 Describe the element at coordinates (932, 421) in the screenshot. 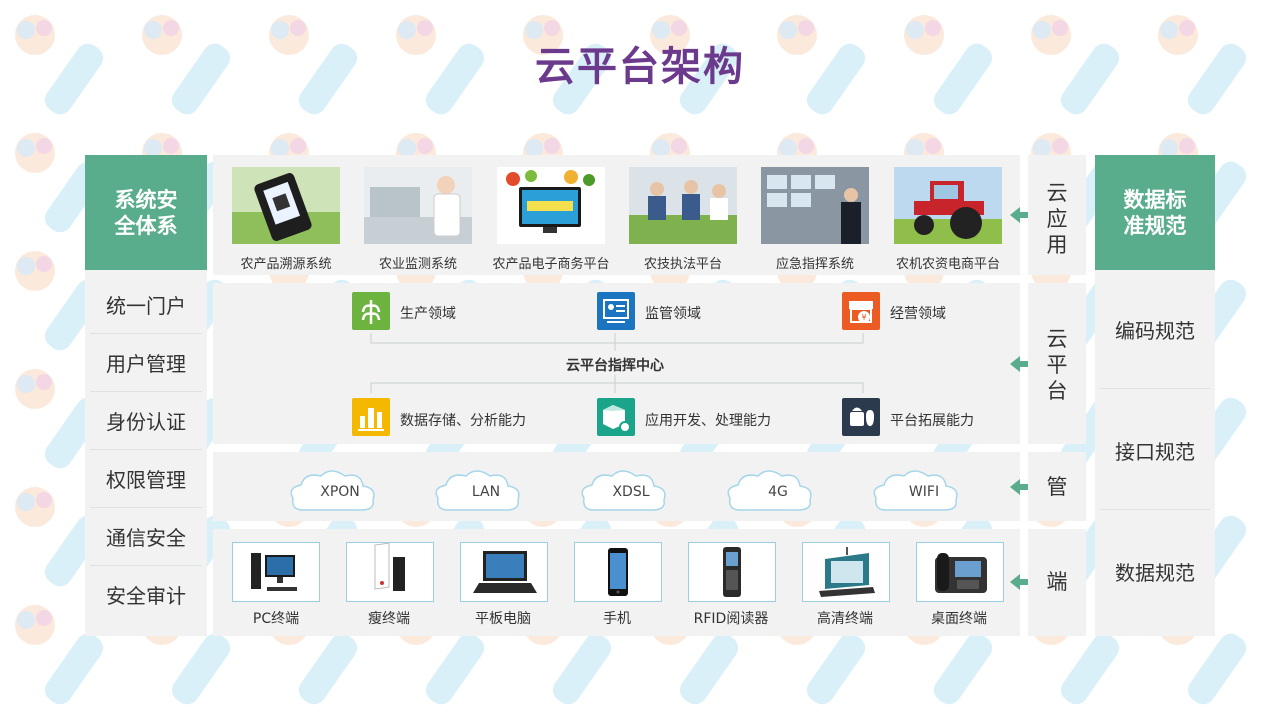

I see `platform-bottom-label: 平台拓展能力` at that location.